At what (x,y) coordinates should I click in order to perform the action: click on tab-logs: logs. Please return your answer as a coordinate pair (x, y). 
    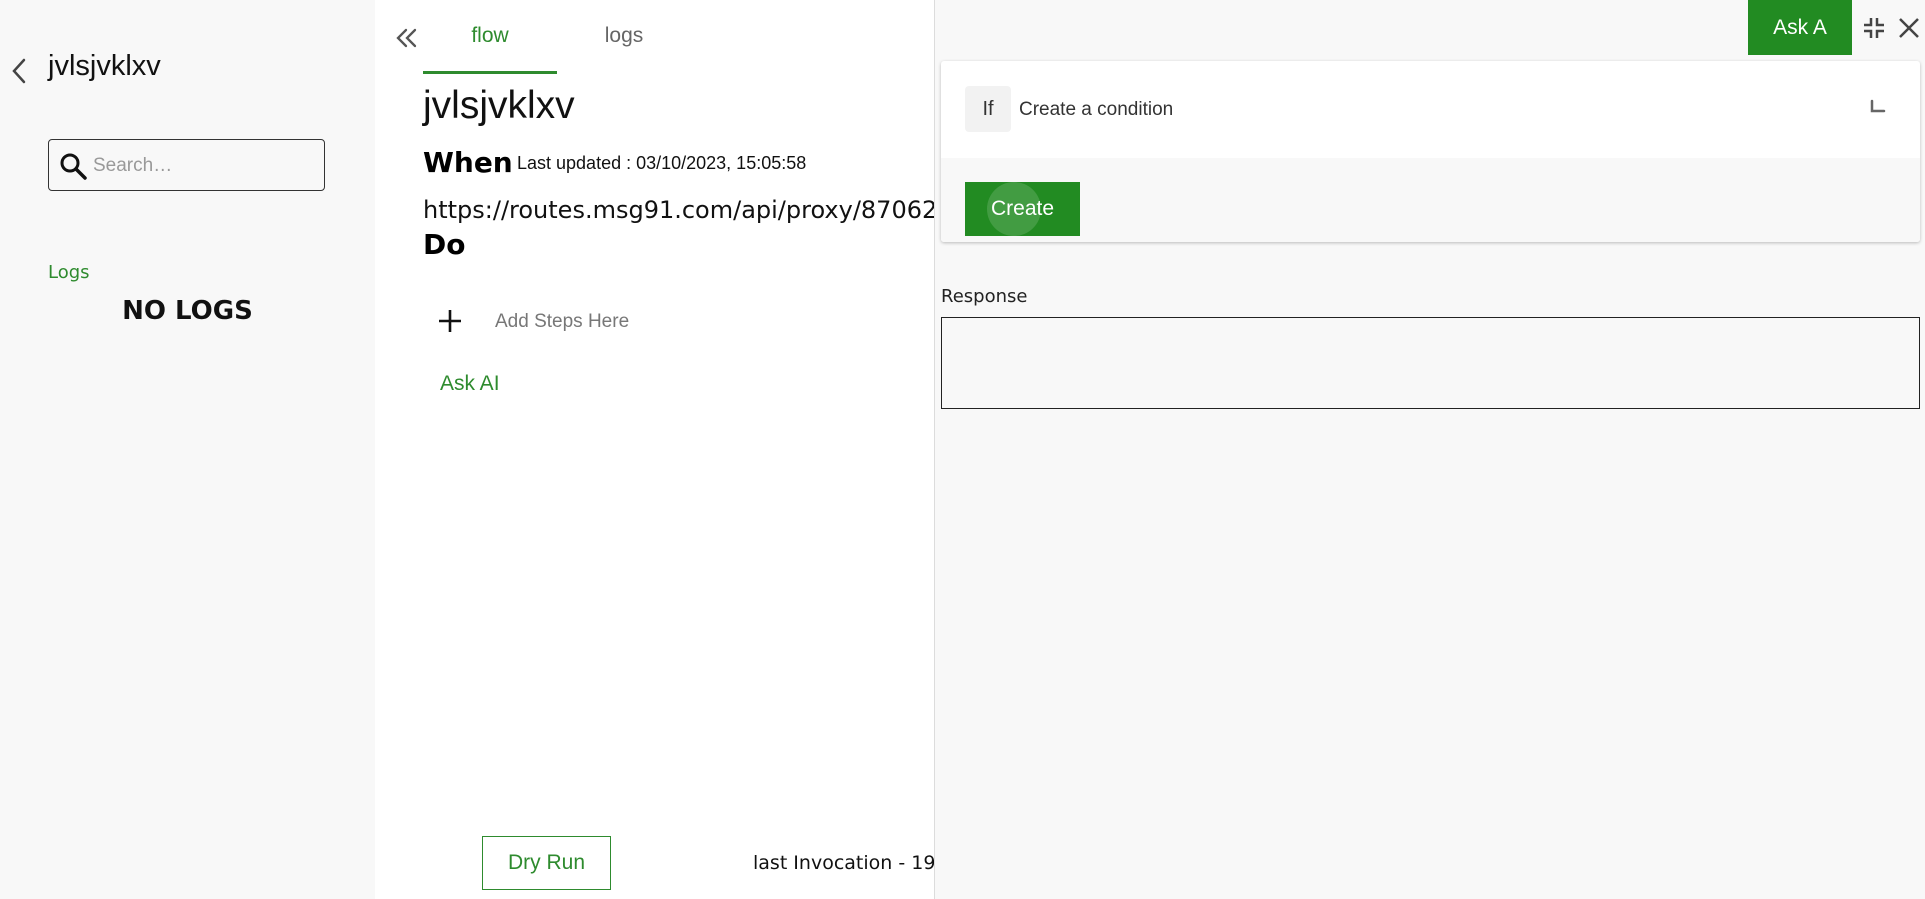
    Looking at the image, I should click on (624, 37).